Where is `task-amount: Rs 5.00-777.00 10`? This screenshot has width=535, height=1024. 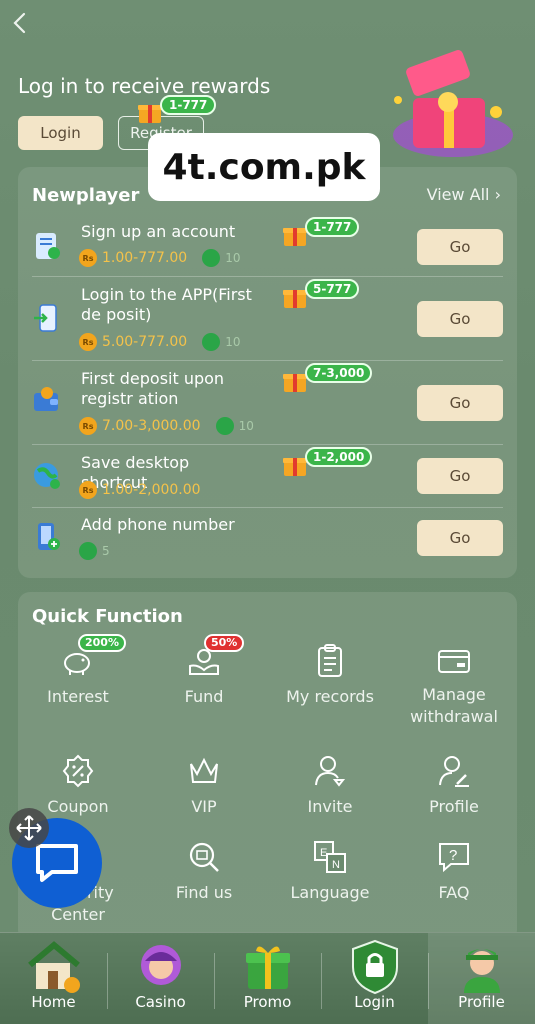
task-amount: Rs 5.00-777.00 10 is located at coordinates (160, 342).